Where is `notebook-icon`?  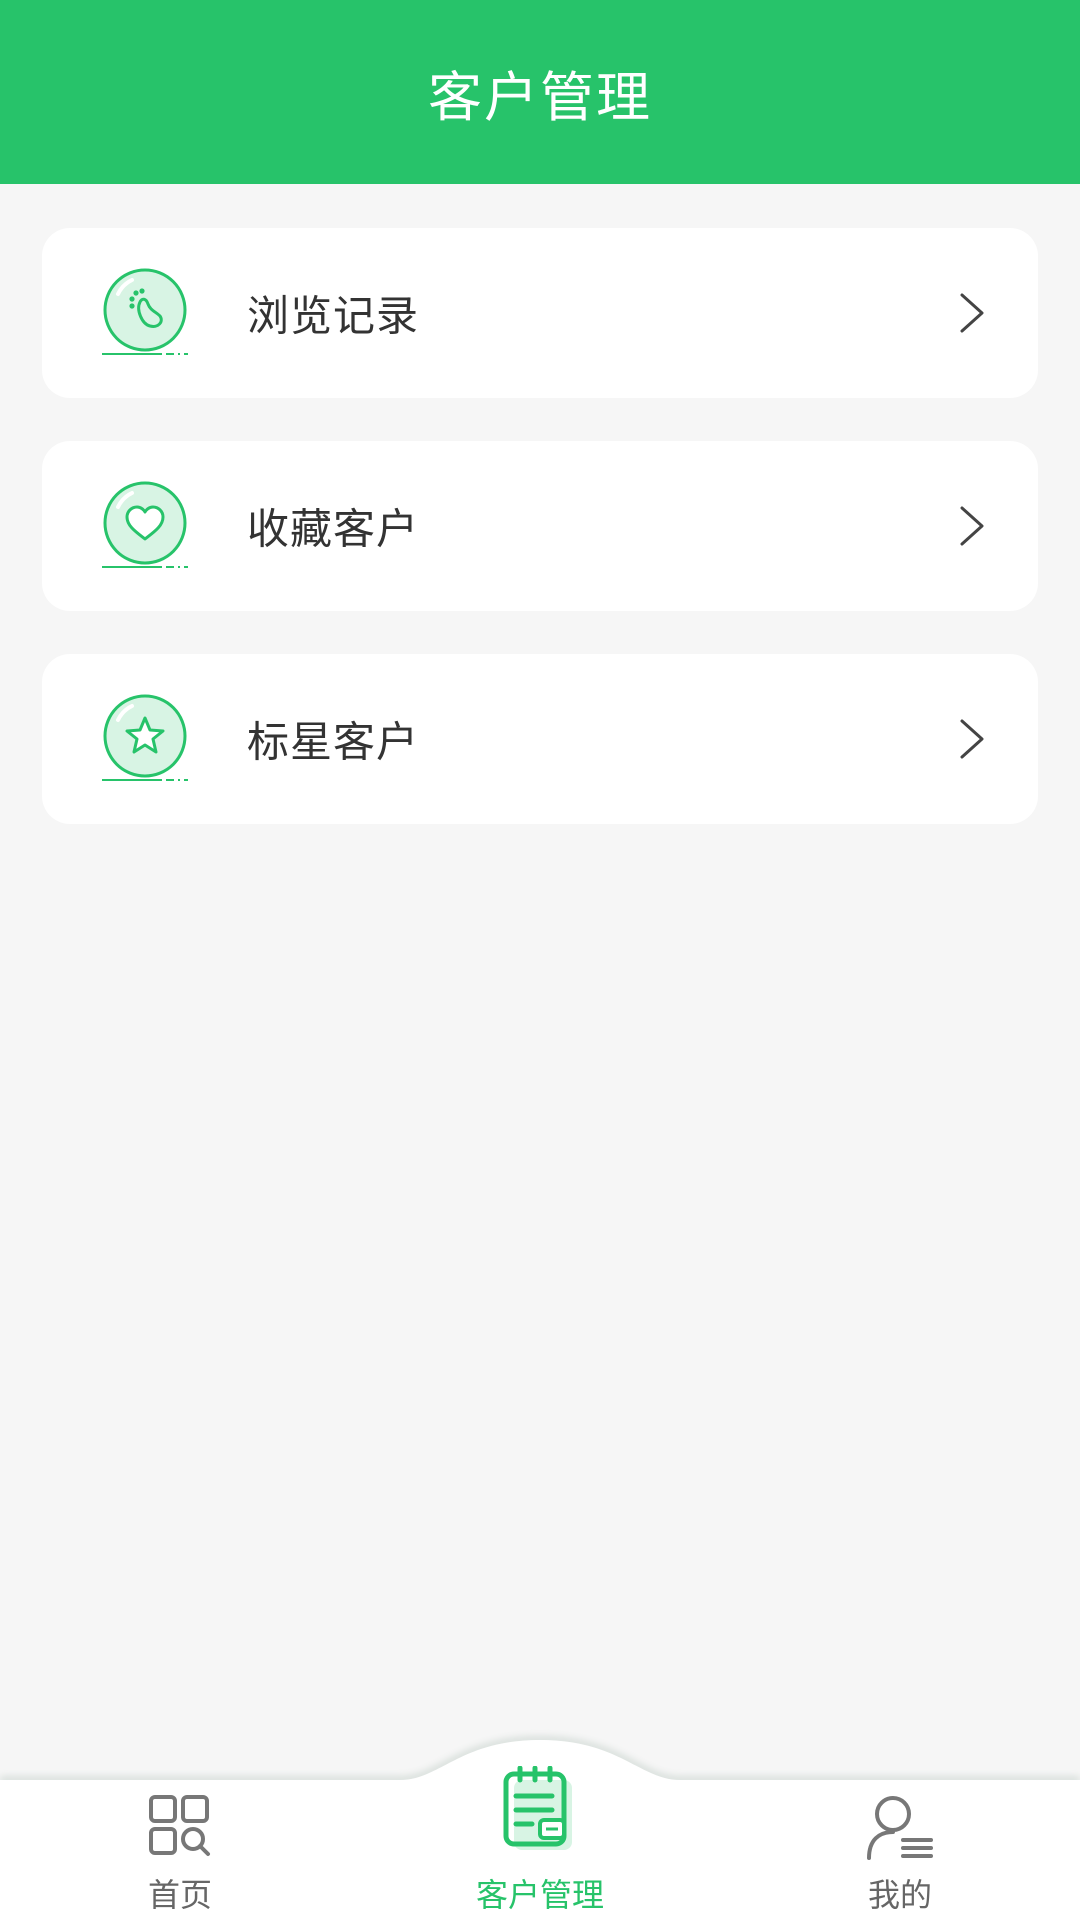
notebook-icon is located at coordinates (537, 1808).